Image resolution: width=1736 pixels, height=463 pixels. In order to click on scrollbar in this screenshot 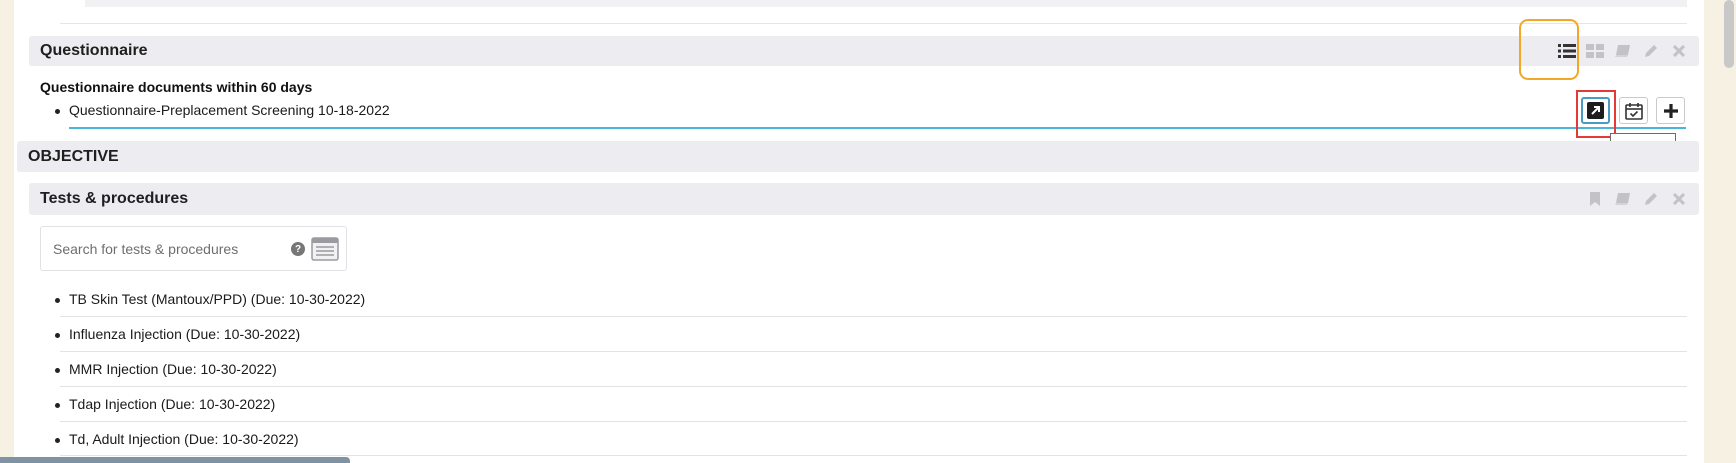, I will do `click(1729, 231)`.